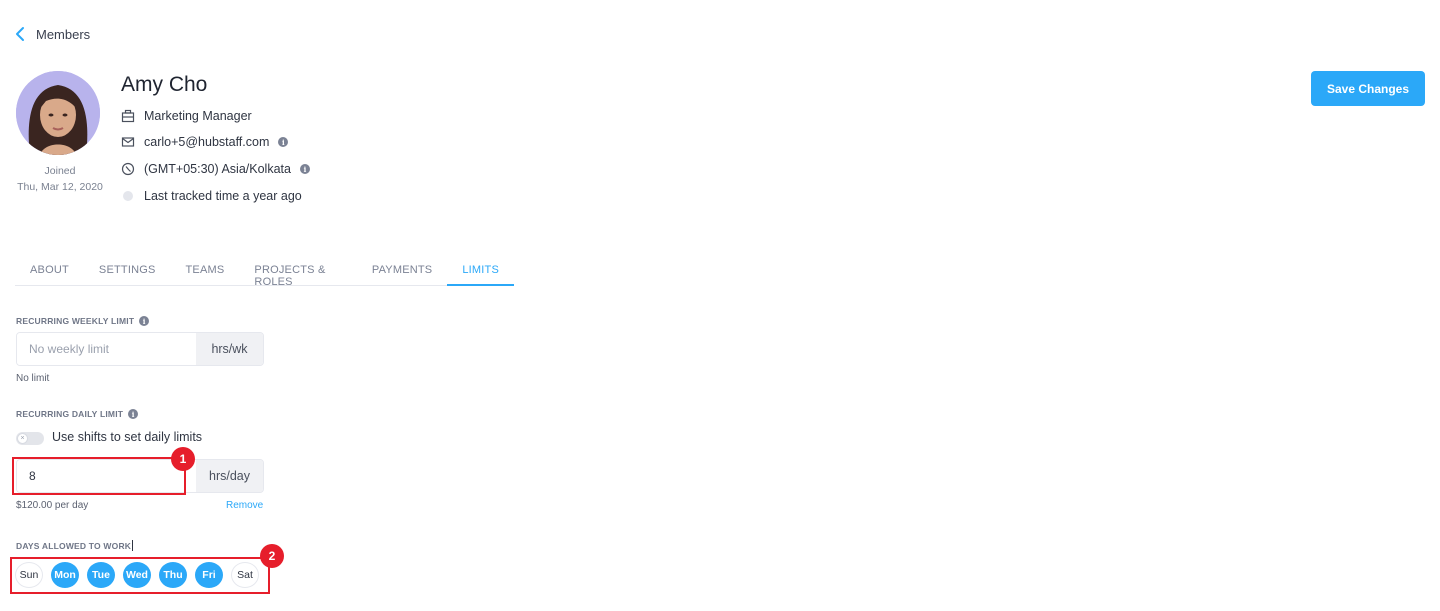  I want to click on weekly-limit-heading: RECURRING WEEKLY LIMIT i, so click(83, 321).